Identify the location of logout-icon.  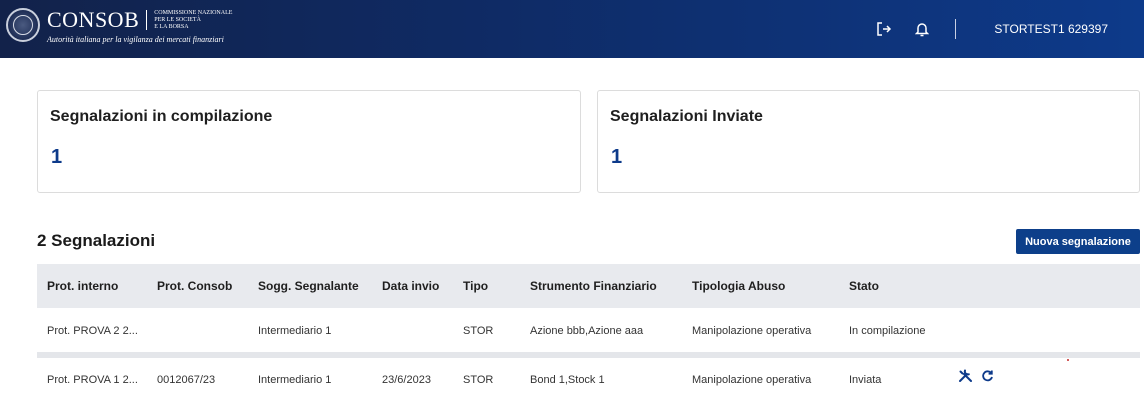
(884, 29).